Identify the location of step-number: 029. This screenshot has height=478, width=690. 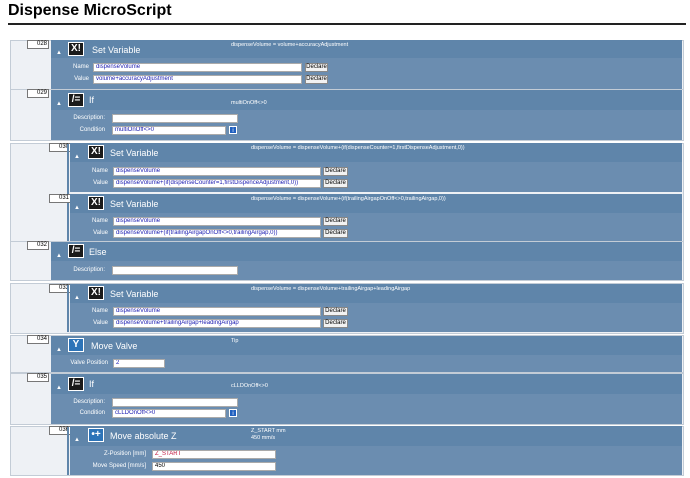
(38, 93).